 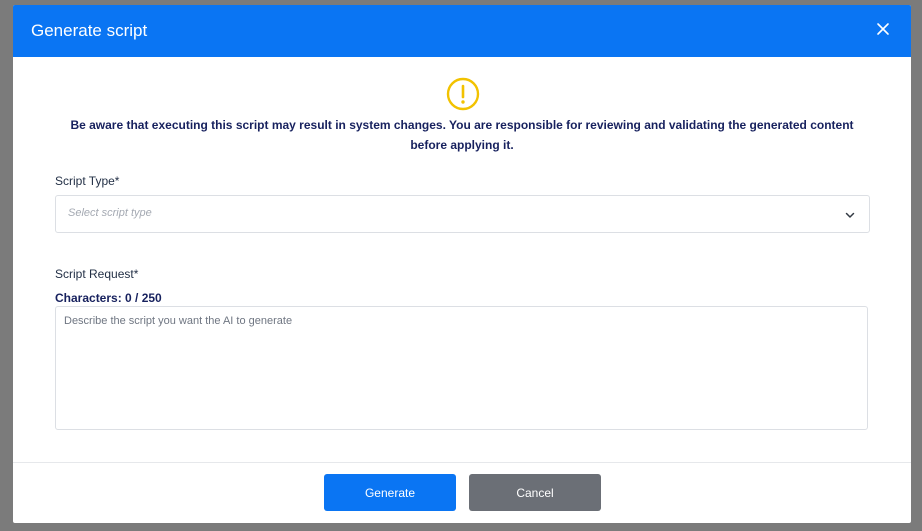 What do you see at coordinates (463, 94) in the screenshot?
I see `exclamation-circle-icon` at bounding box center [463, 94].